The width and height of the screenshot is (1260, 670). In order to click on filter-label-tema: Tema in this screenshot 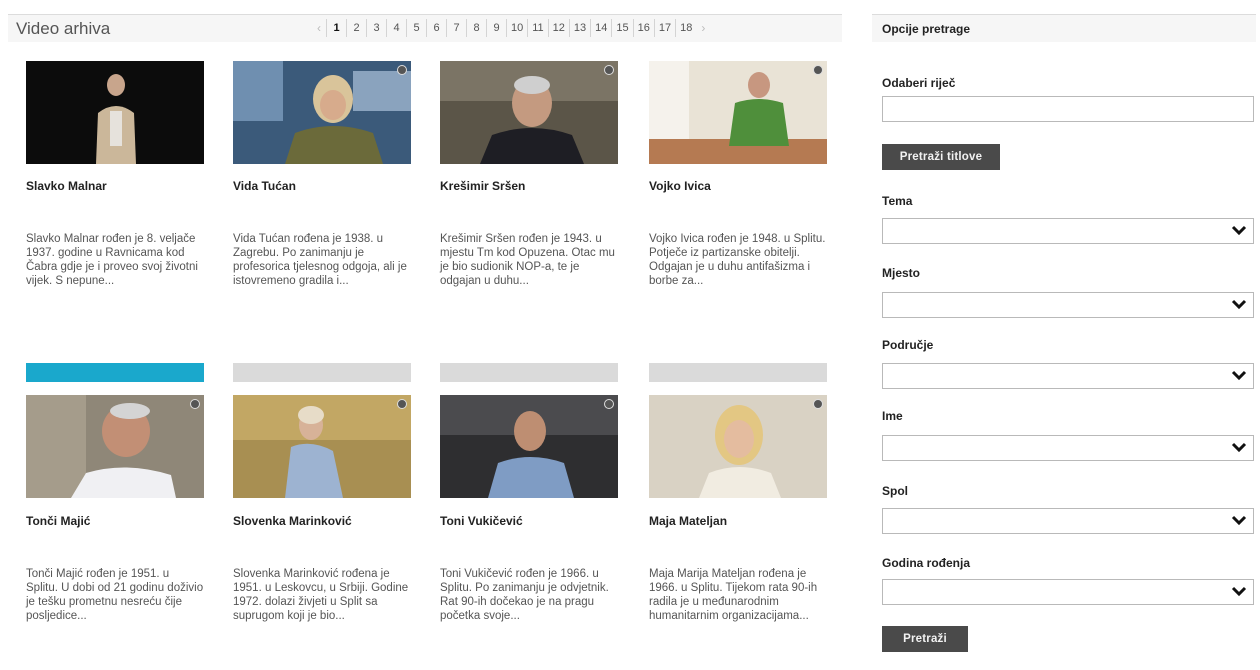, I will do `click(897, 201)`.